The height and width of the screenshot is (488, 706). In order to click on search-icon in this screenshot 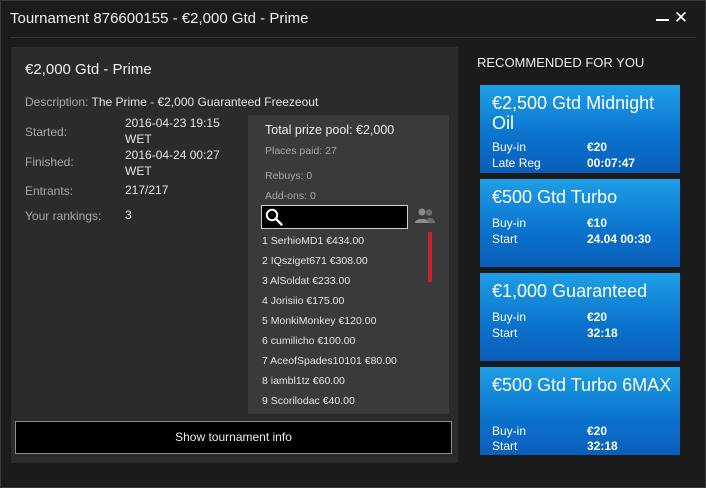, I will do `click(274, 217)`.